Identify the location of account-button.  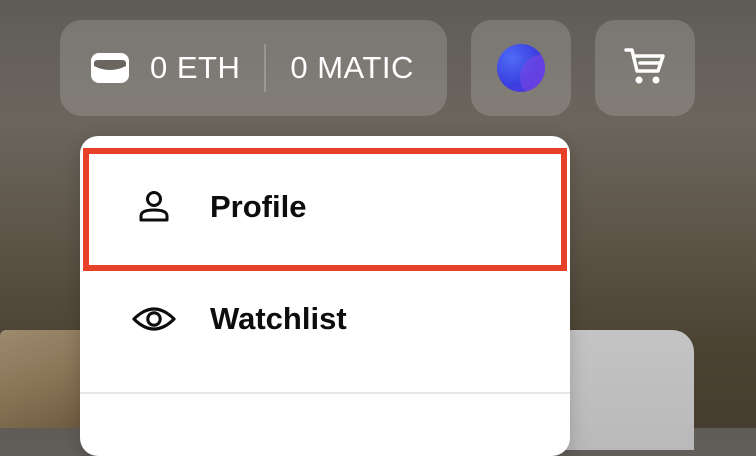
(521, 68).